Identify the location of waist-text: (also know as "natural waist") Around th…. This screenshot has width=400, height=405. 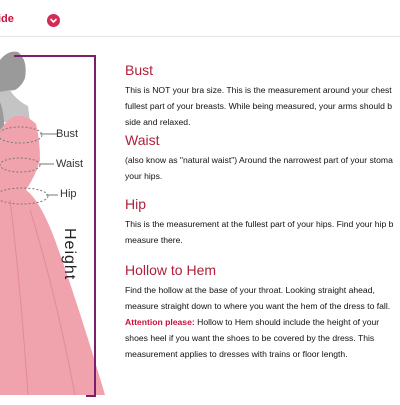
(259, 168).